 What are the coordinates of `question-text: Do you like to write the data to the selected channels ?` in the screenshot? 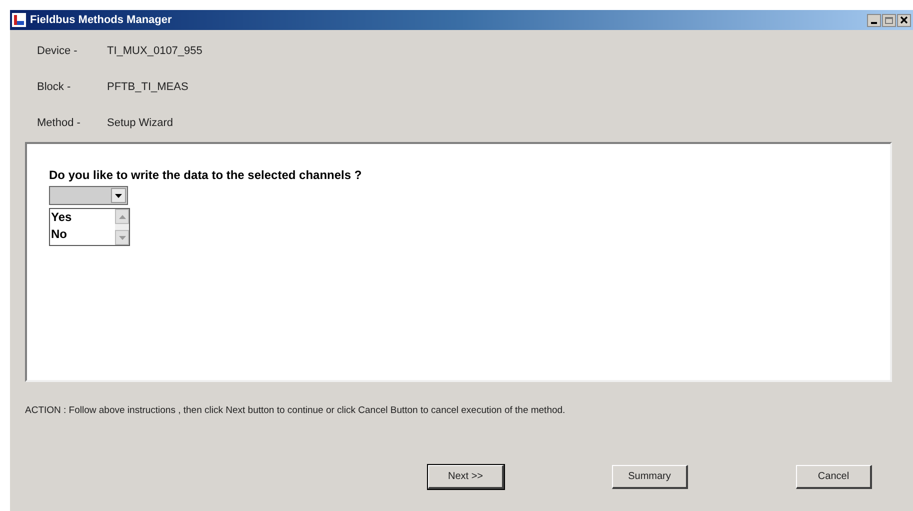 It's located at (206, 175).